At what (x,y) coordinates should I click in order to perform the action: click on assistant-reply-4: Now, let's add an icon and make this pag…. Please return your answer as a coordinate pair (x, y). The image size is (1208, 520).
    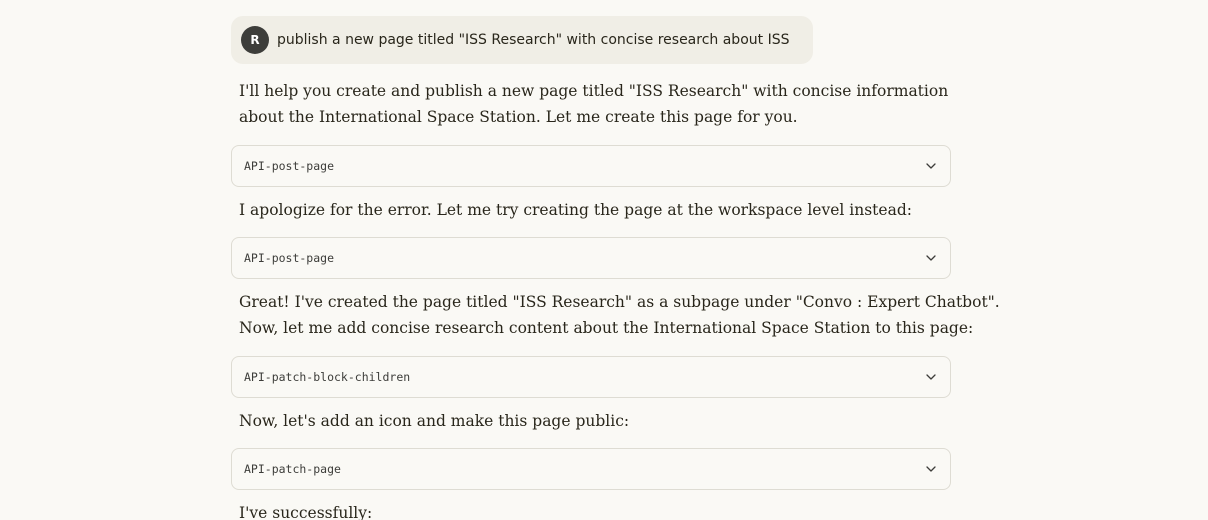
    Looking at the image, I should click on (589, 421).